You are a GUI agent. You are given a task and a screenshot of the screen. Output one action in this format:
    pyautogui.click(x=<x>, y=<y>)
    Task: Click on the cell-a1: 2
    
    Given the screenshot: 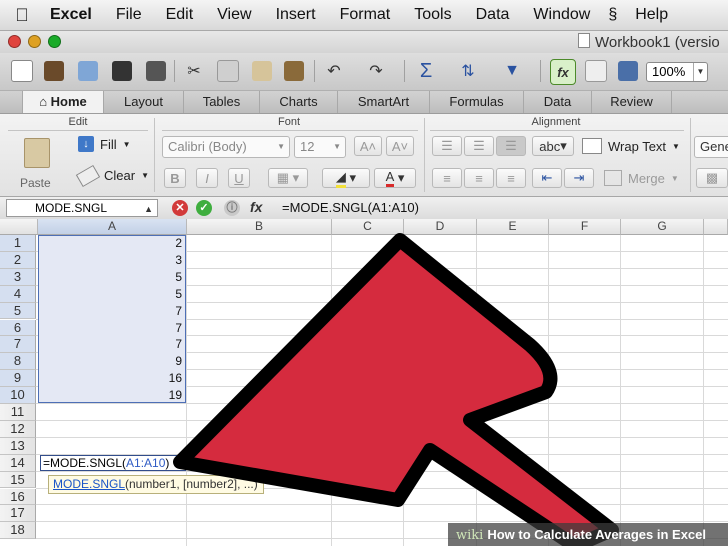 What is the action you would take?
    pyautogui.click(x=111, y=243)
    